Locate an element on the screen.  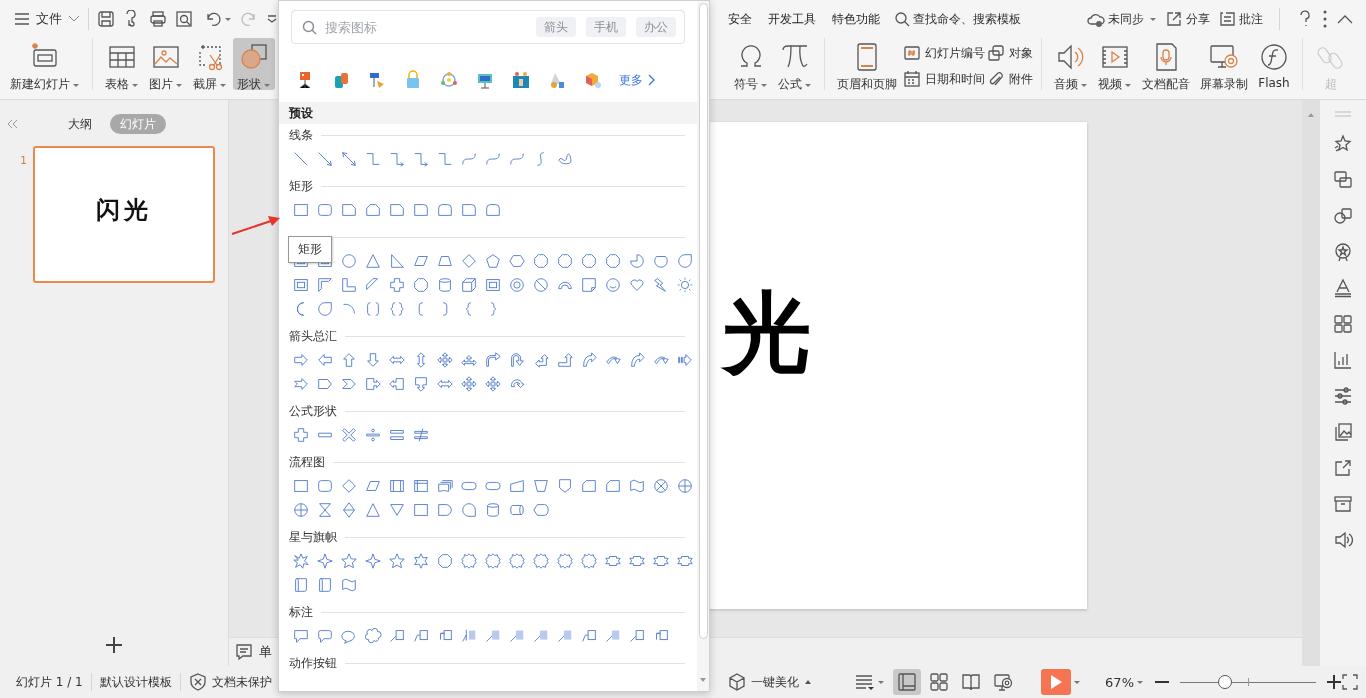
category-label: 流程图 is located at coordinates (307, 462).